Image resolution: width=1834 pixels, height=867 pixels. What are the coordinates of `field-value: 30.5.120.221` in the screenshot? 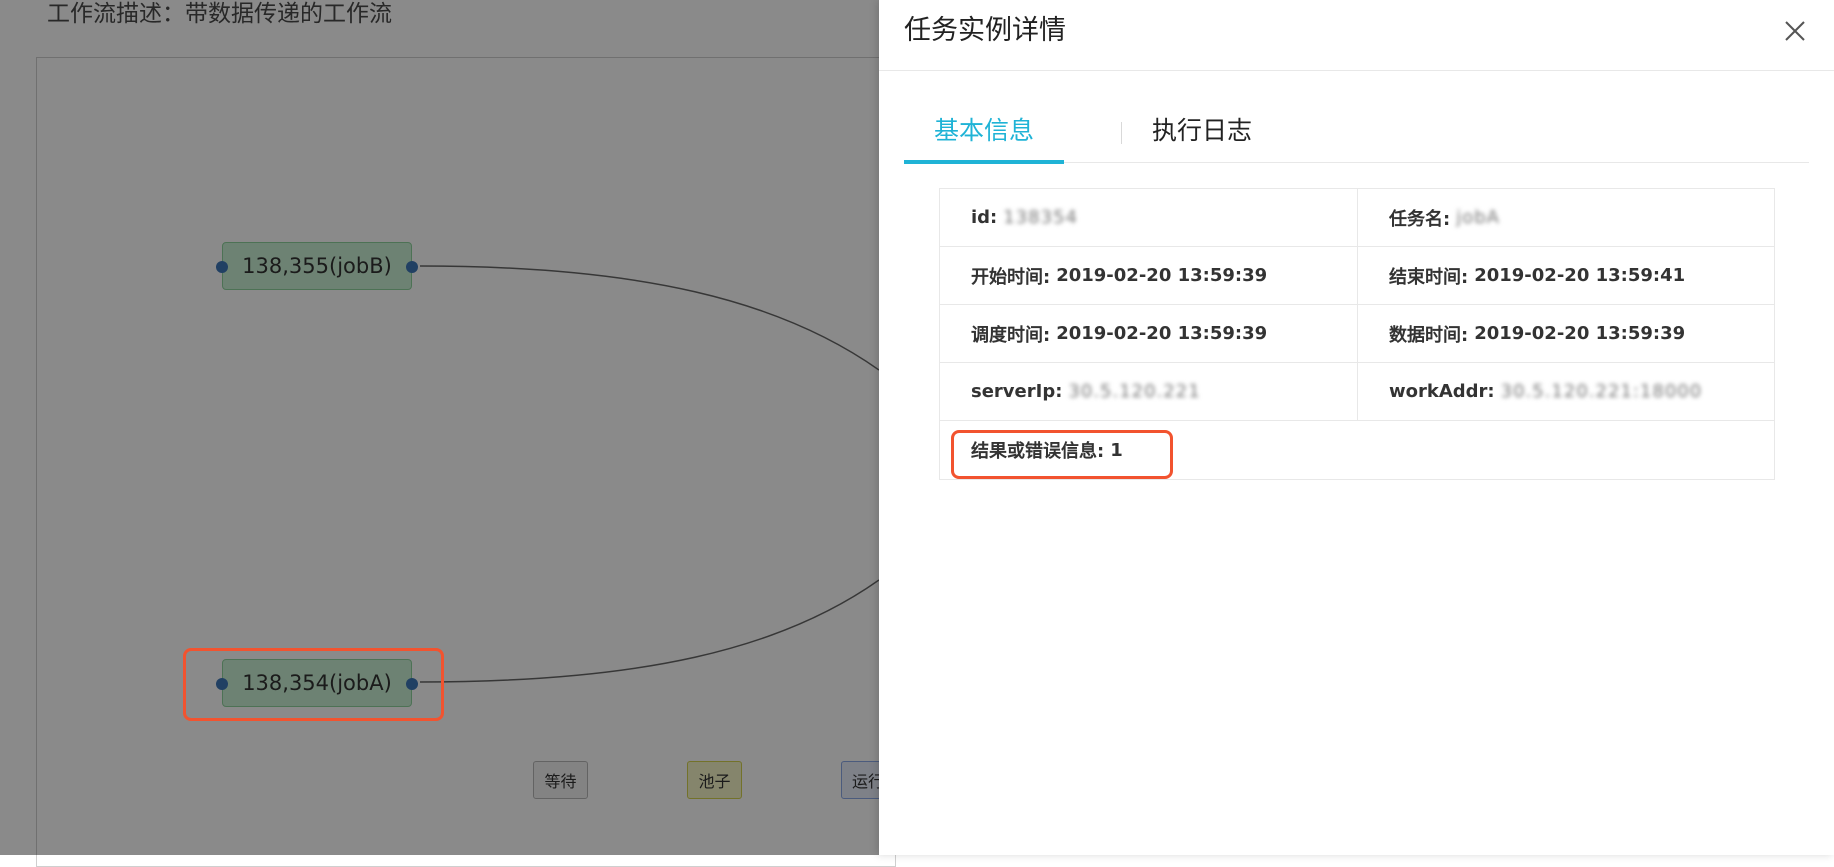 It's located at (1134, 391).